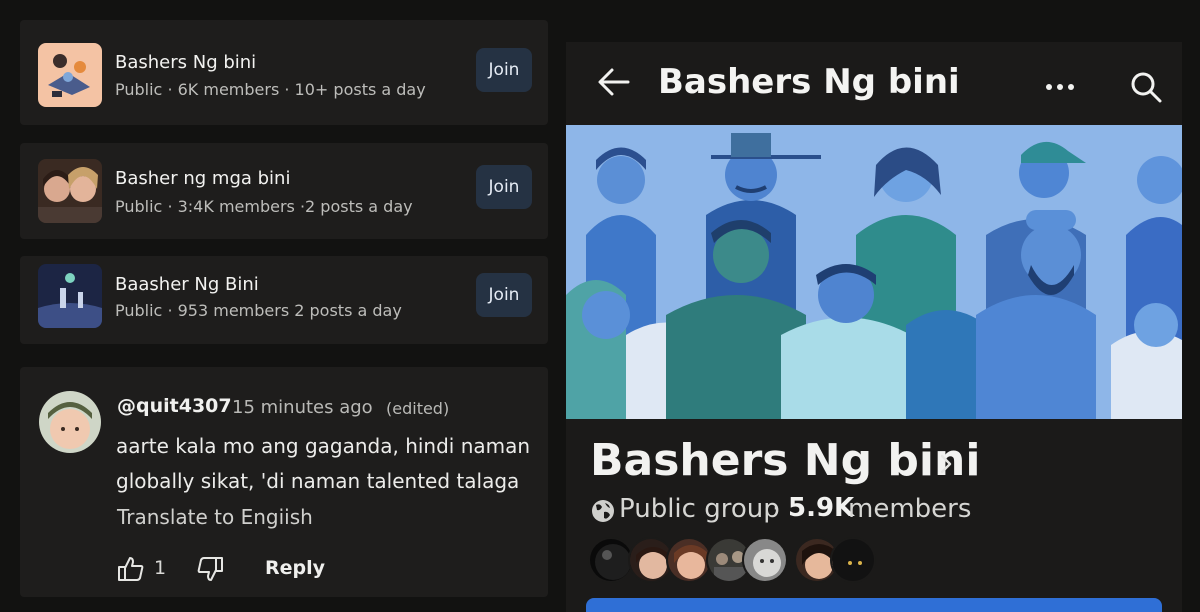 This screenshot has width=1200, height=612. Describe the element at coordinates (270, 89) in the screenshot. I see `group-meta: Public · 6K members · 10+ posts a day` at that location.